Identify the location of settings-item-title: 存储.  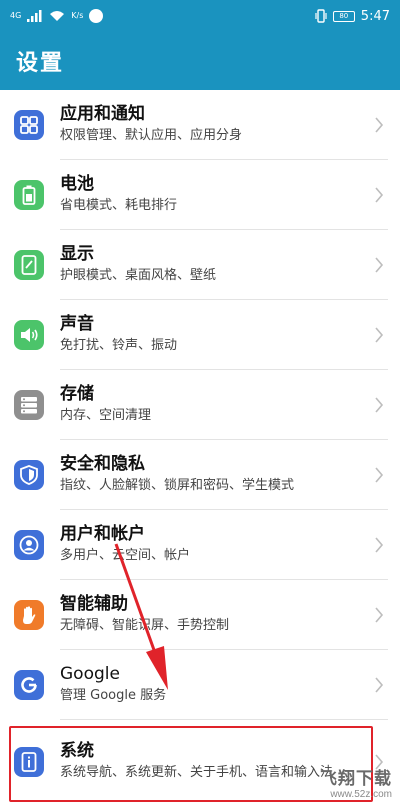
(77, 394).